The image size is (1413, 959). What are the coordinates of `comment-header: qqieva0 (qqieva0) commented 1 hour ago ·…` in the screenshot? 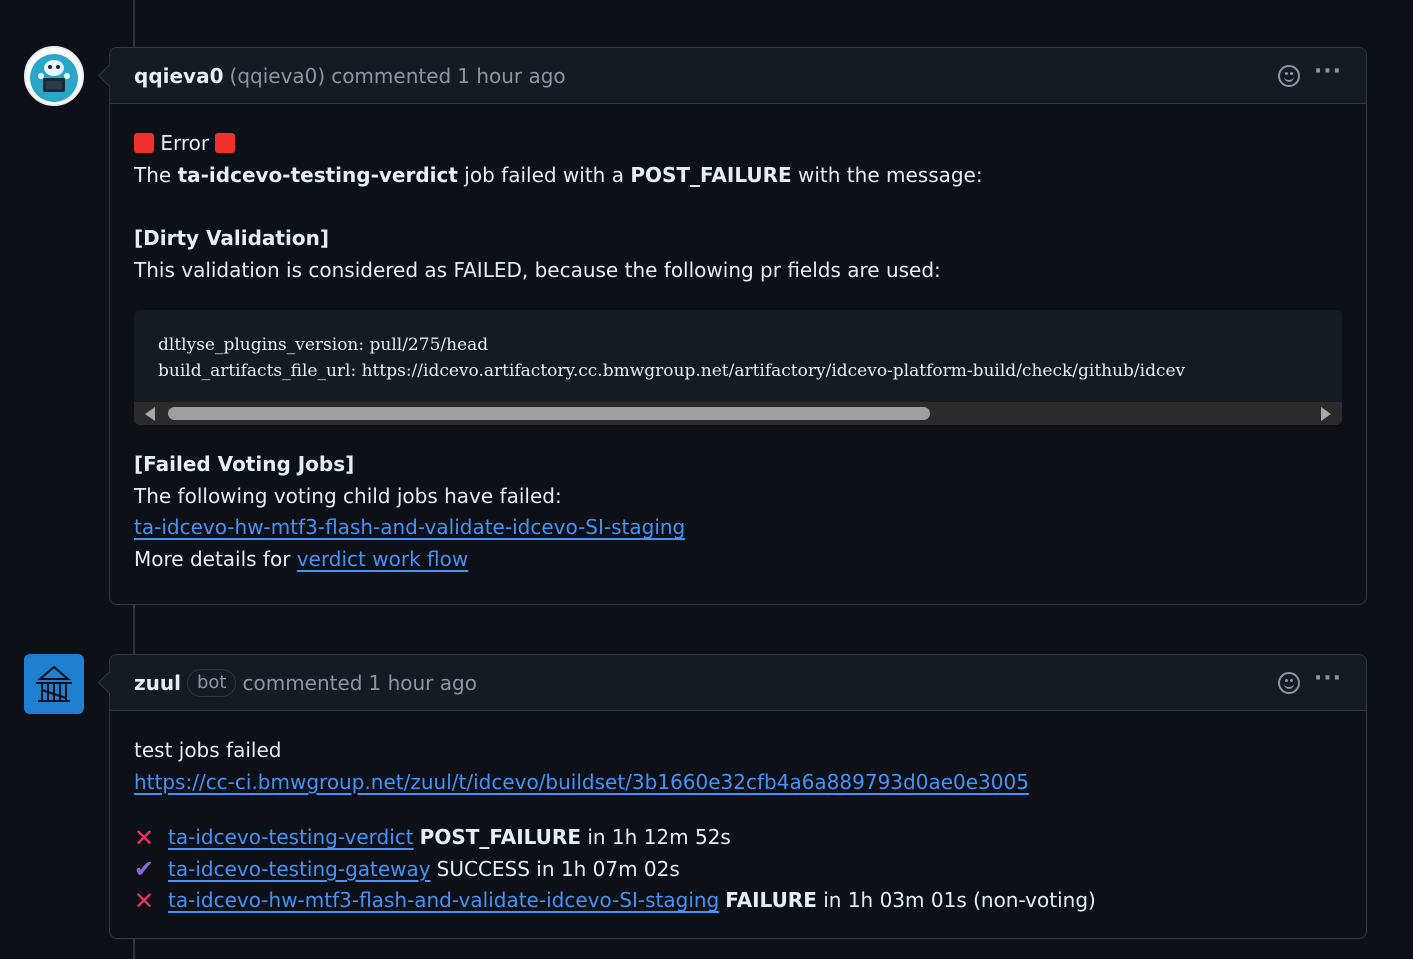 It's located at (738, 76).